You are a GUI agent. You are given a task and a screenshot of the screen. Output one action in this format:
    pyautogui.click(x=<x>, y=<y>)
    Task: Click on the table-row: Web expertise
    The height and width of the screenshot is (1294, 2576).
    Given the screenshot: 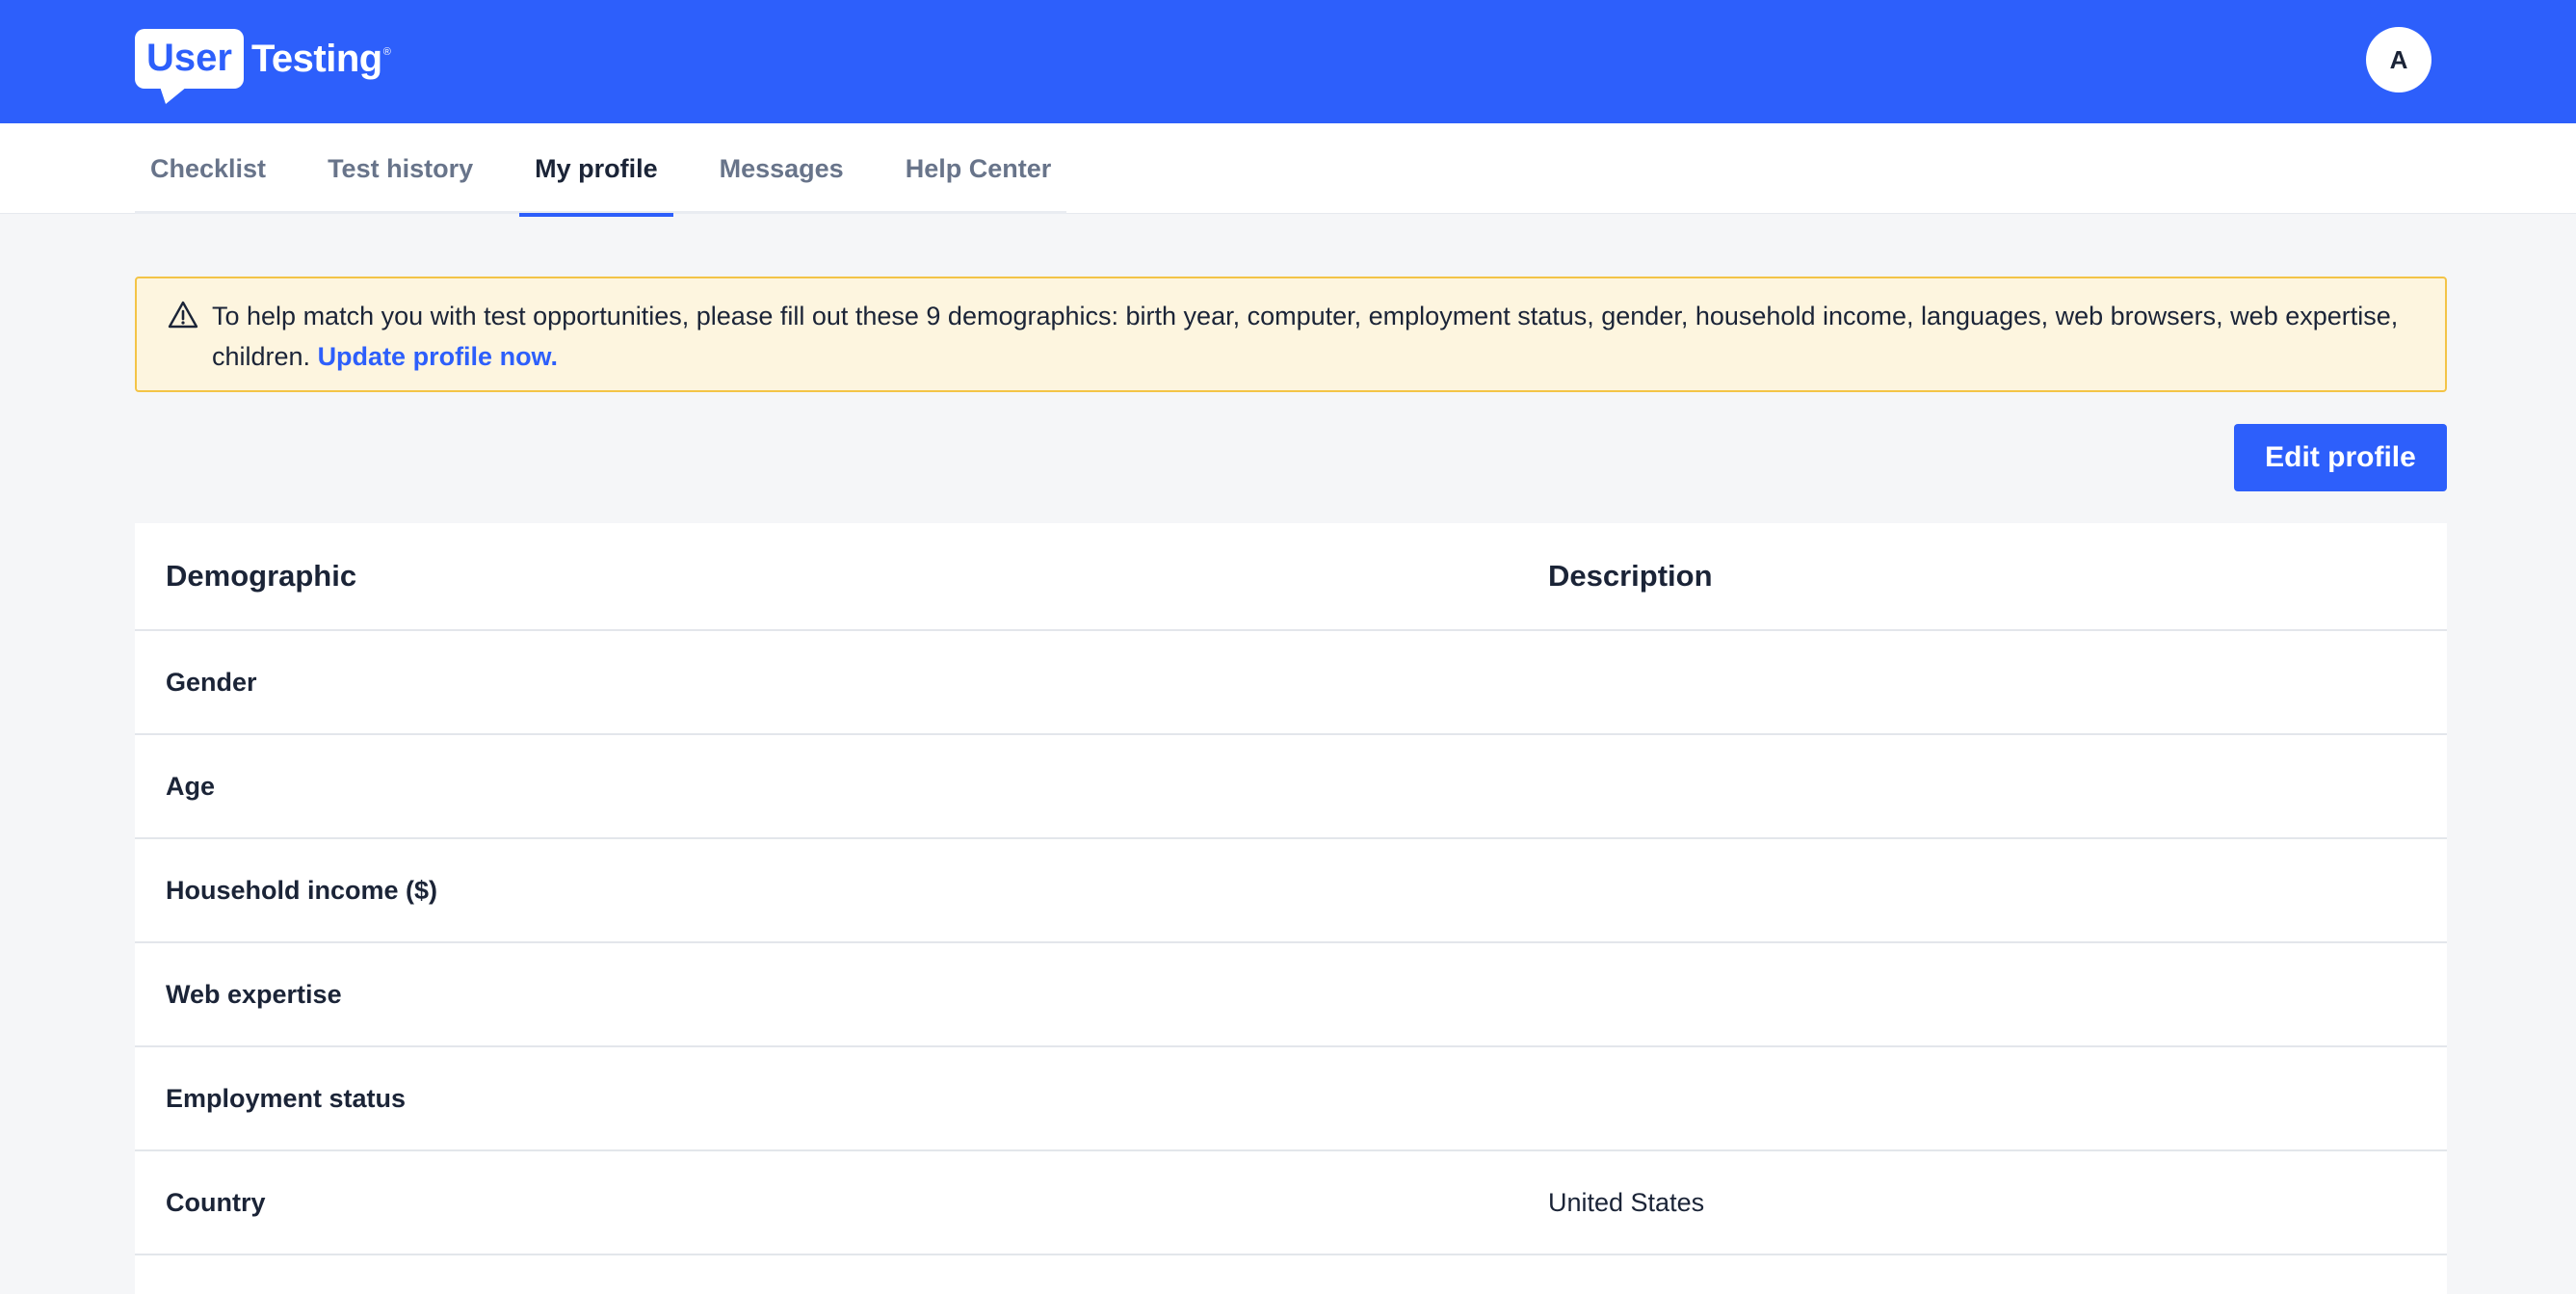 What is the action you would take?
    pyautogui.click(x=1291, y=995)
    